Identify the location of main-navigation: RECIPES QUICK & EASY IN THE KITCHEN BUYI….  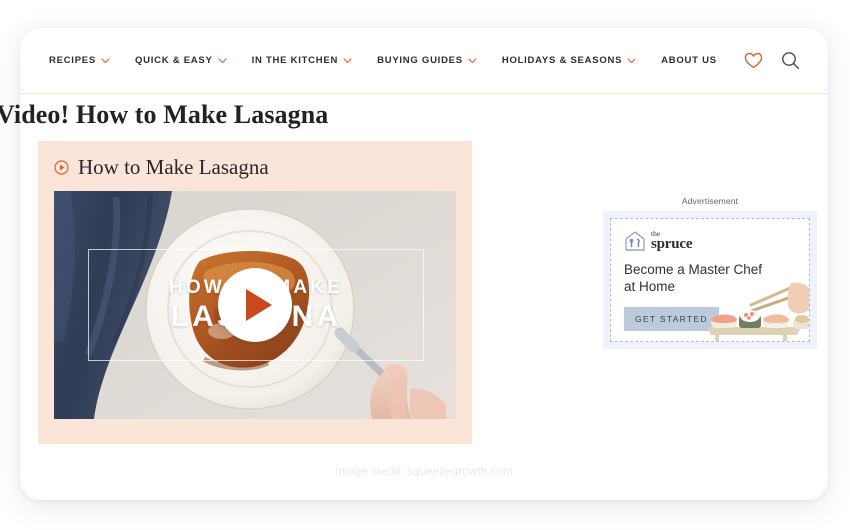
(424, 61).